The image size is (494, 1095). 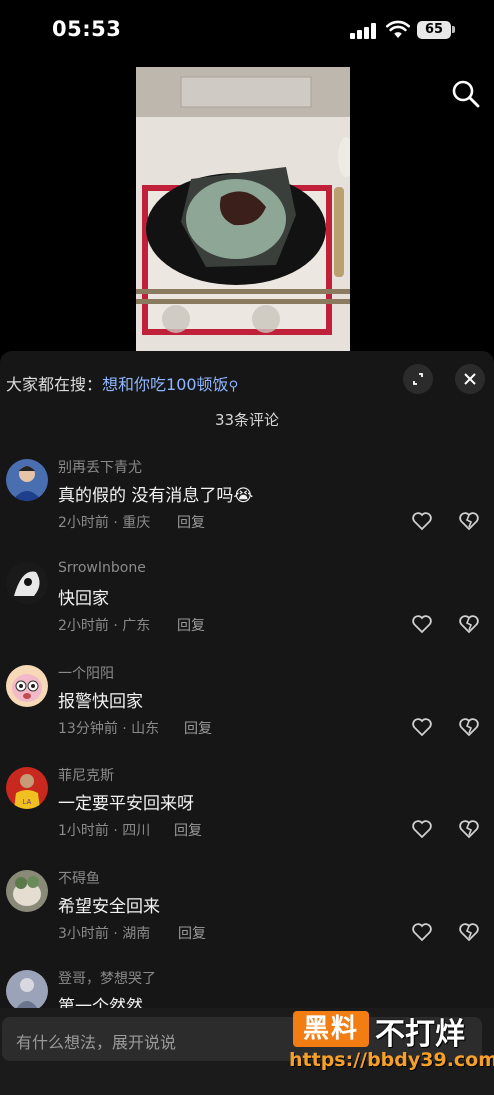 I want to click on trending-search: 大家都在搜：想和你吃100顿饭⚲, so click(x=122, y=383).